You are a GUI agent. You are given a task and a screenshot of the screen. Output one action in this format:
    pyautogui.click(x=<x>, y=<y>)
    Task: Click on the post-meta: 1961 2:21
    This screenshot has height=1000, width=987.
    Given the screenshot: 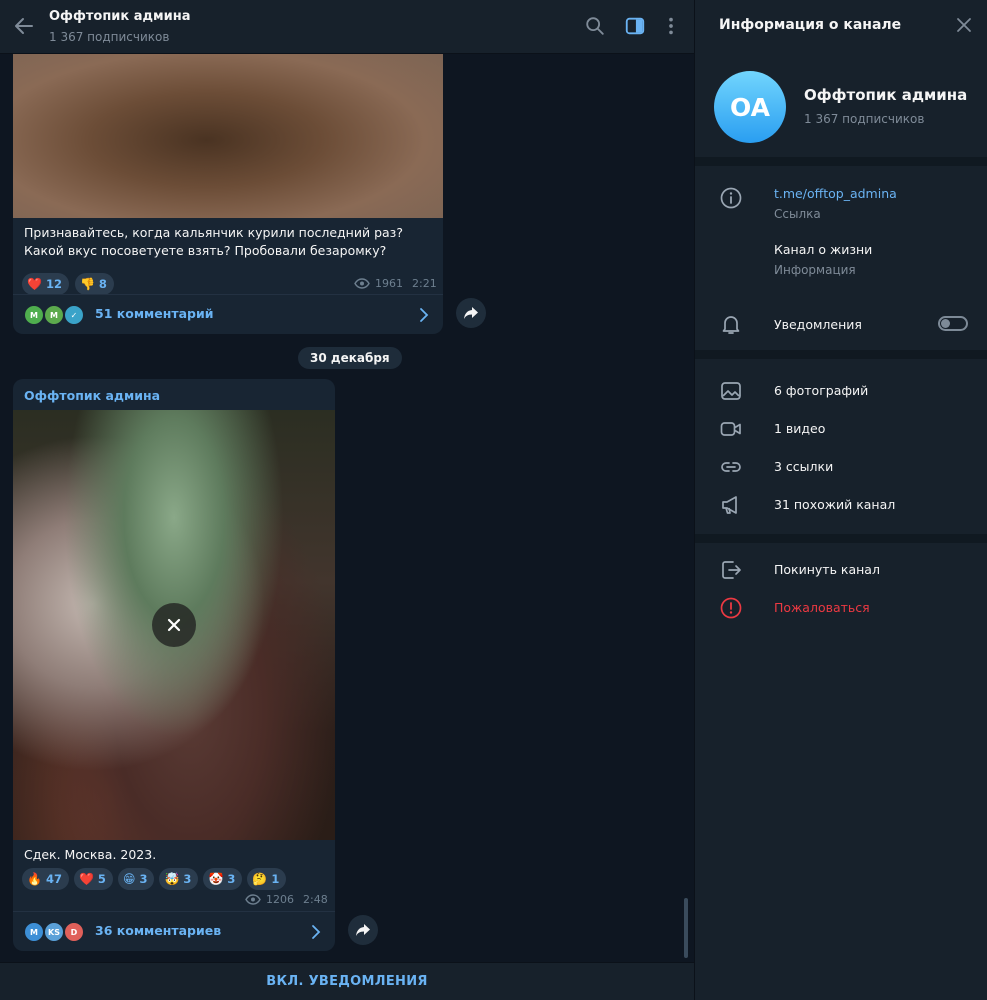 What is the action you would take?
    pyautogui.click(x=395, y=283)
    